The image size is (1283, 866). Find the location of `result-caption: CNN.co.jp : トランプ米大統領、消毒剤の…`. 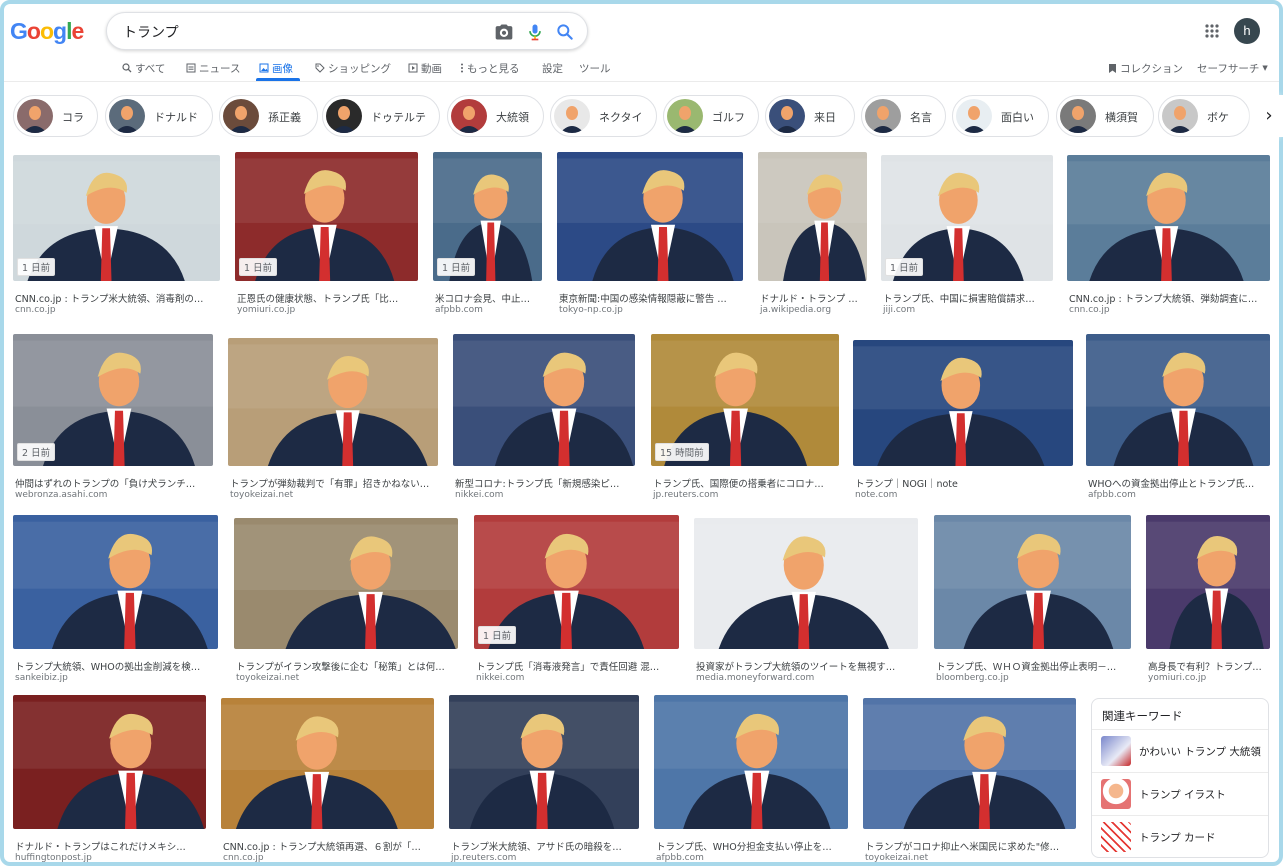

result-caption: CNN.co.jp : トランプ米大統領、消毒剤の… is located at coordinates (117, 298).